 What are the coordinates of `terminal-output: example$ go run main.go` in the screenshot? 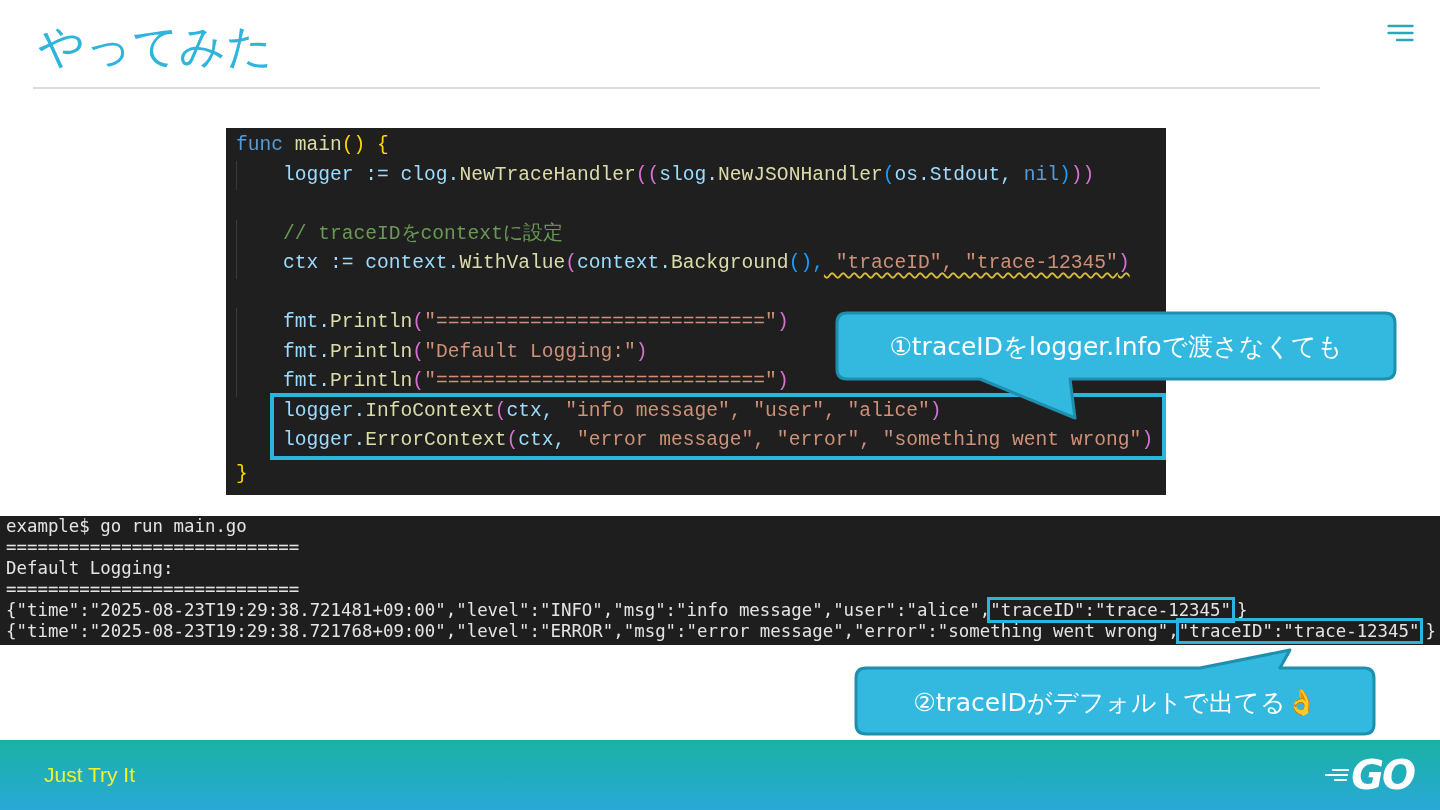 It's located at (126, 526).